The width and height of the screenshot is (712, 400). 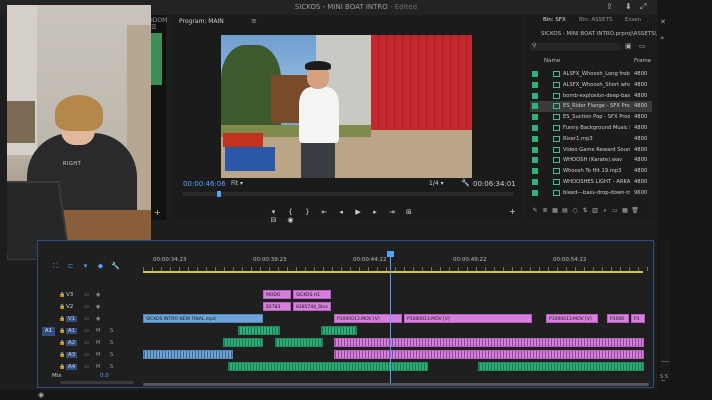 I want to click on add-marker-icon: ▾, so click(x=85, y=266).